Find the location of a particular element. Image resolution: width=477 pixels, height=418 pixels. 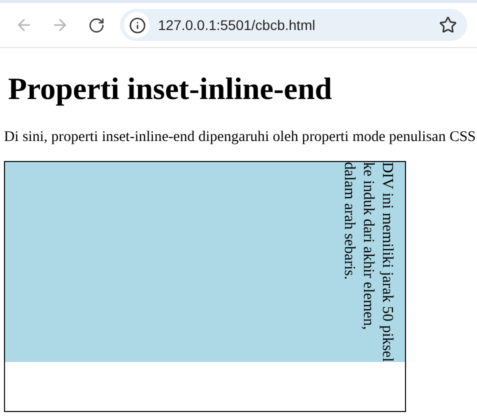

url-text: 127.0.0.1:5501/cbcb.html is located at coordinates (237, 25).